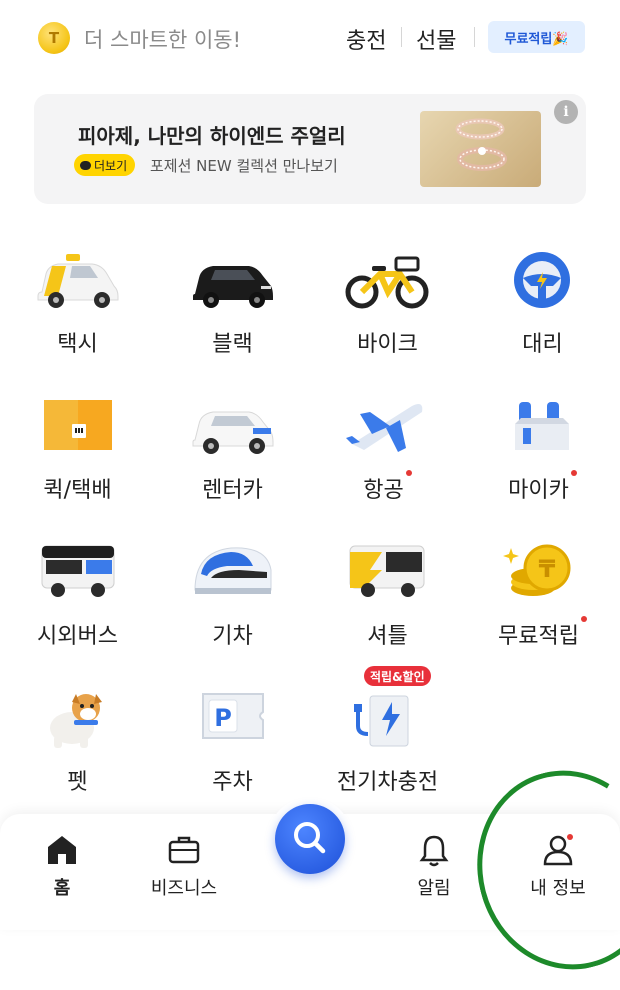 The height and width of the screenshot is (990, 620). I want to click on search-icon, so click(310, 838).